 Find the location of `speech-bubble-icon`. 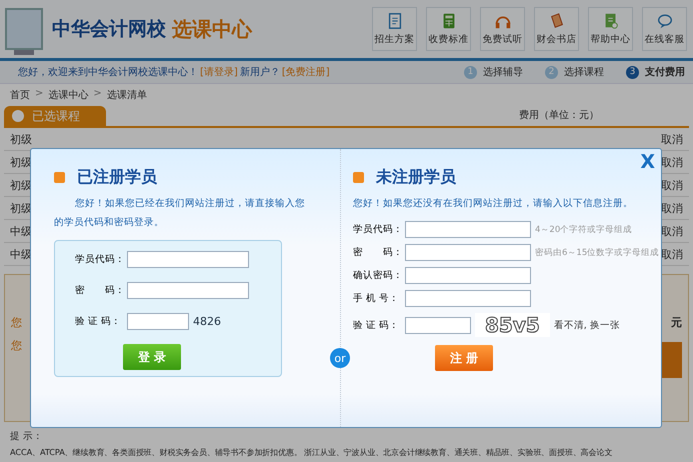

speech-bubble-icon is located at coordinates (665, 21).